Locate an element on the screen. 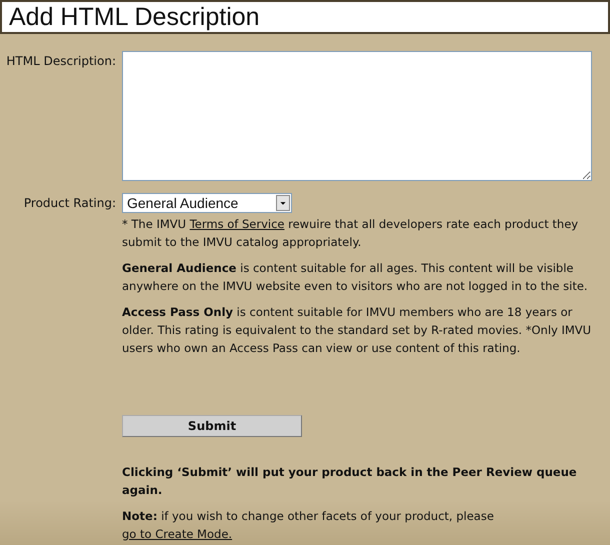  note-text: Note: if you wish to change other facets of your product, please go to Create Mode. is located at coordinates (308, 525).